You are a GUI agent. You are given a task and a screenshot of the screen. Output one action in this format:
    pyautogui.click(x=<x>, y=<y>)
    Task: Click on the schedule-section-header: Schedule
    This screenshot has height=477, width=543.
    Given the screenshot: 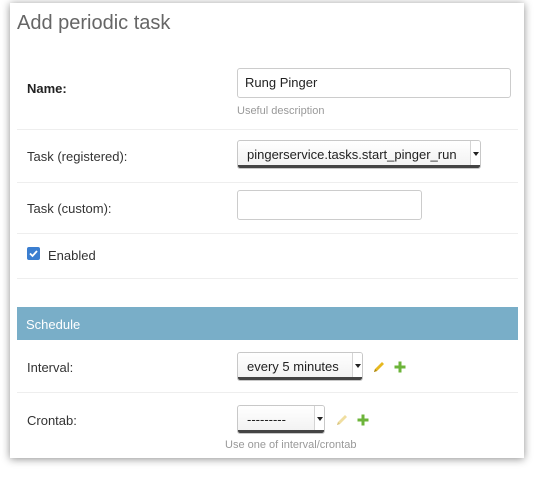 What is the action you would take?
    pyautogui.click(x=267, y=323)
    